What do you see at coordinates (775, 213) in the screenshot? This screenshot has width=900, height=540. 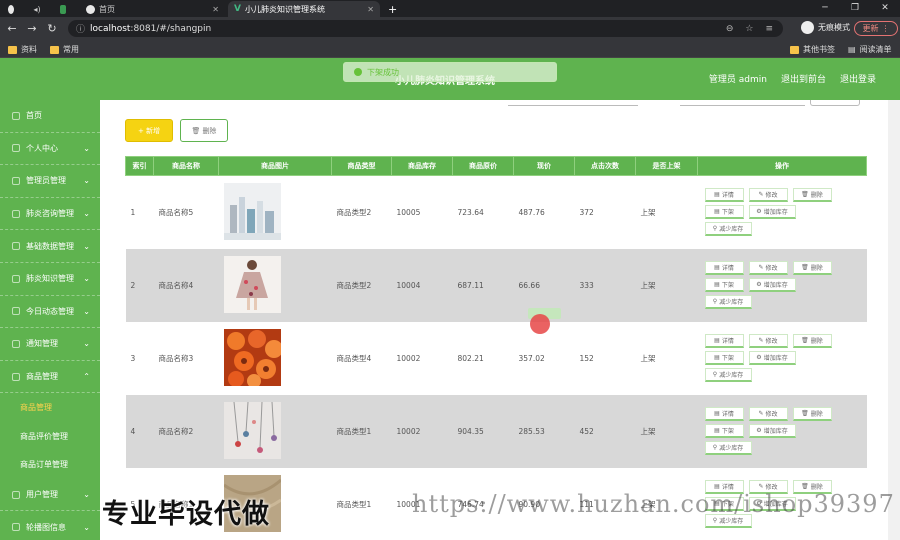 I see `action-label: 增加库存` at bounding box center [775, 213].